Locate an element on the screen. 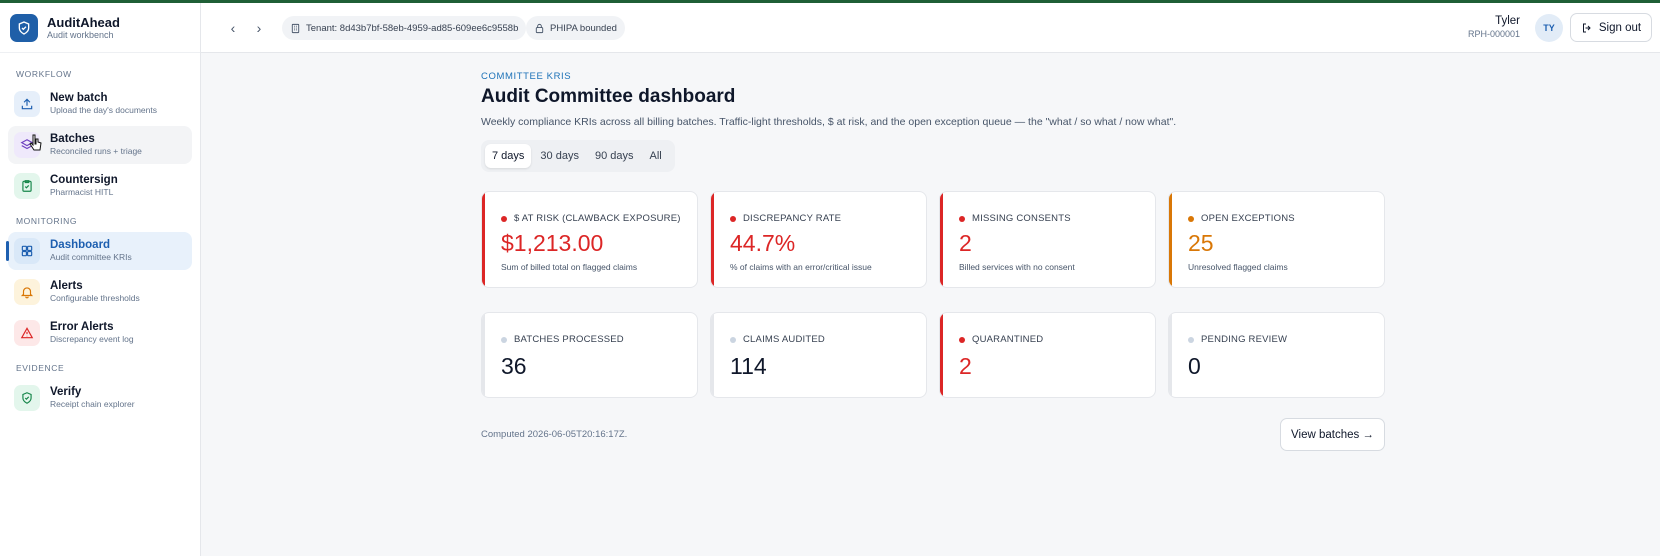 This screenshot has width=1660, height=556. kpi-subtitle: % of claims with an error/critical issue is located at coordinates (801, 267).